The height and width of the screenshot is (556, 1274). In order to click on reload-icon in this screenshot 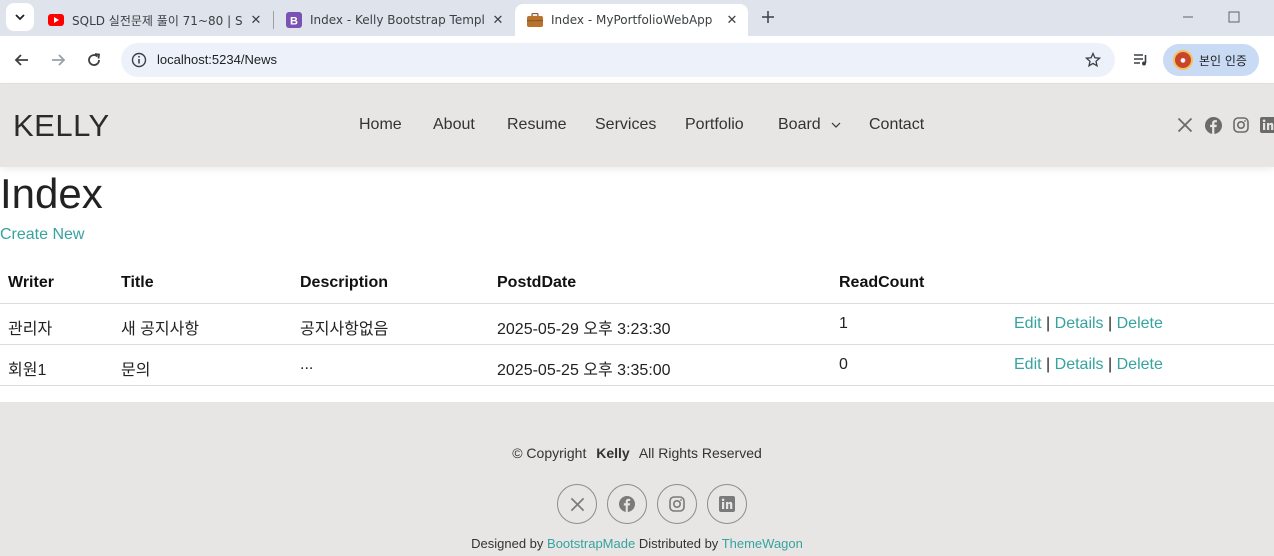, I will do `click(94, 59)`.